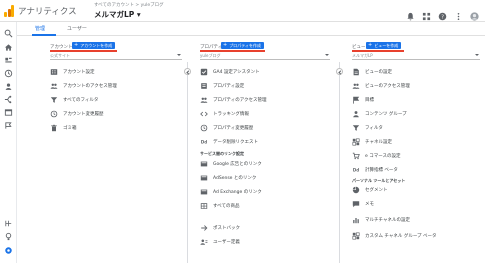  What do you see at coordinates (220, 242) in the screenshot?
I see `list-item: ユーザー定義` at bounding box center [220, 242].